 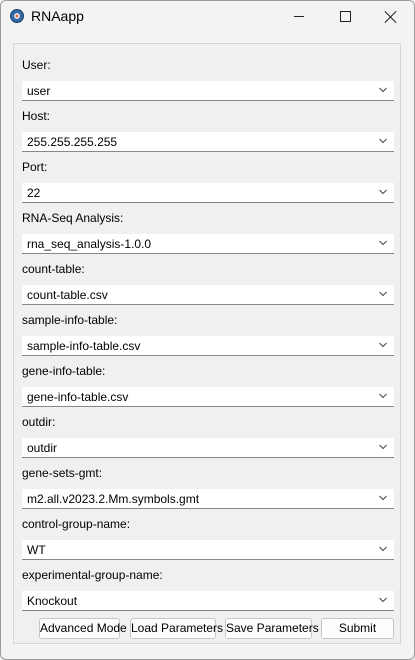 I want to click on field-outdir: outdir, so click(x=208, y=439).